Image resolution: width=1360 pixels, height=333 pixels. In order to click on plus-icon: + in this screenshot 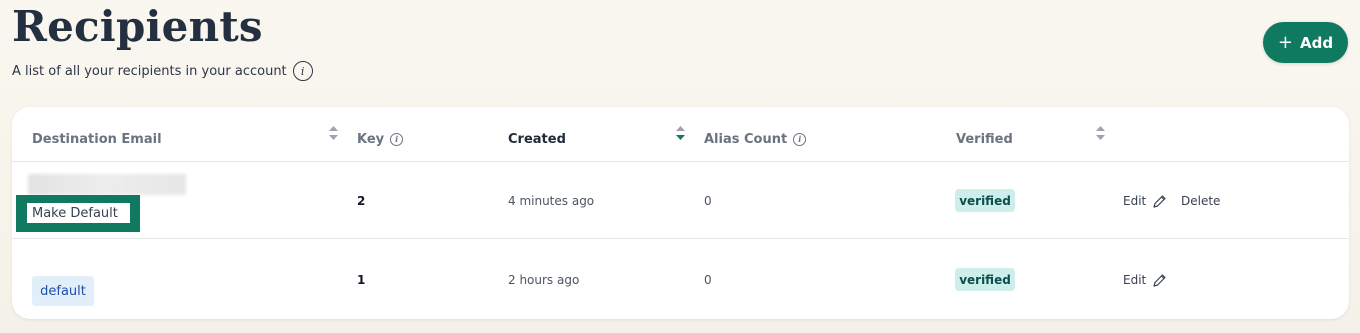, I will do `click(1285, 42)`.